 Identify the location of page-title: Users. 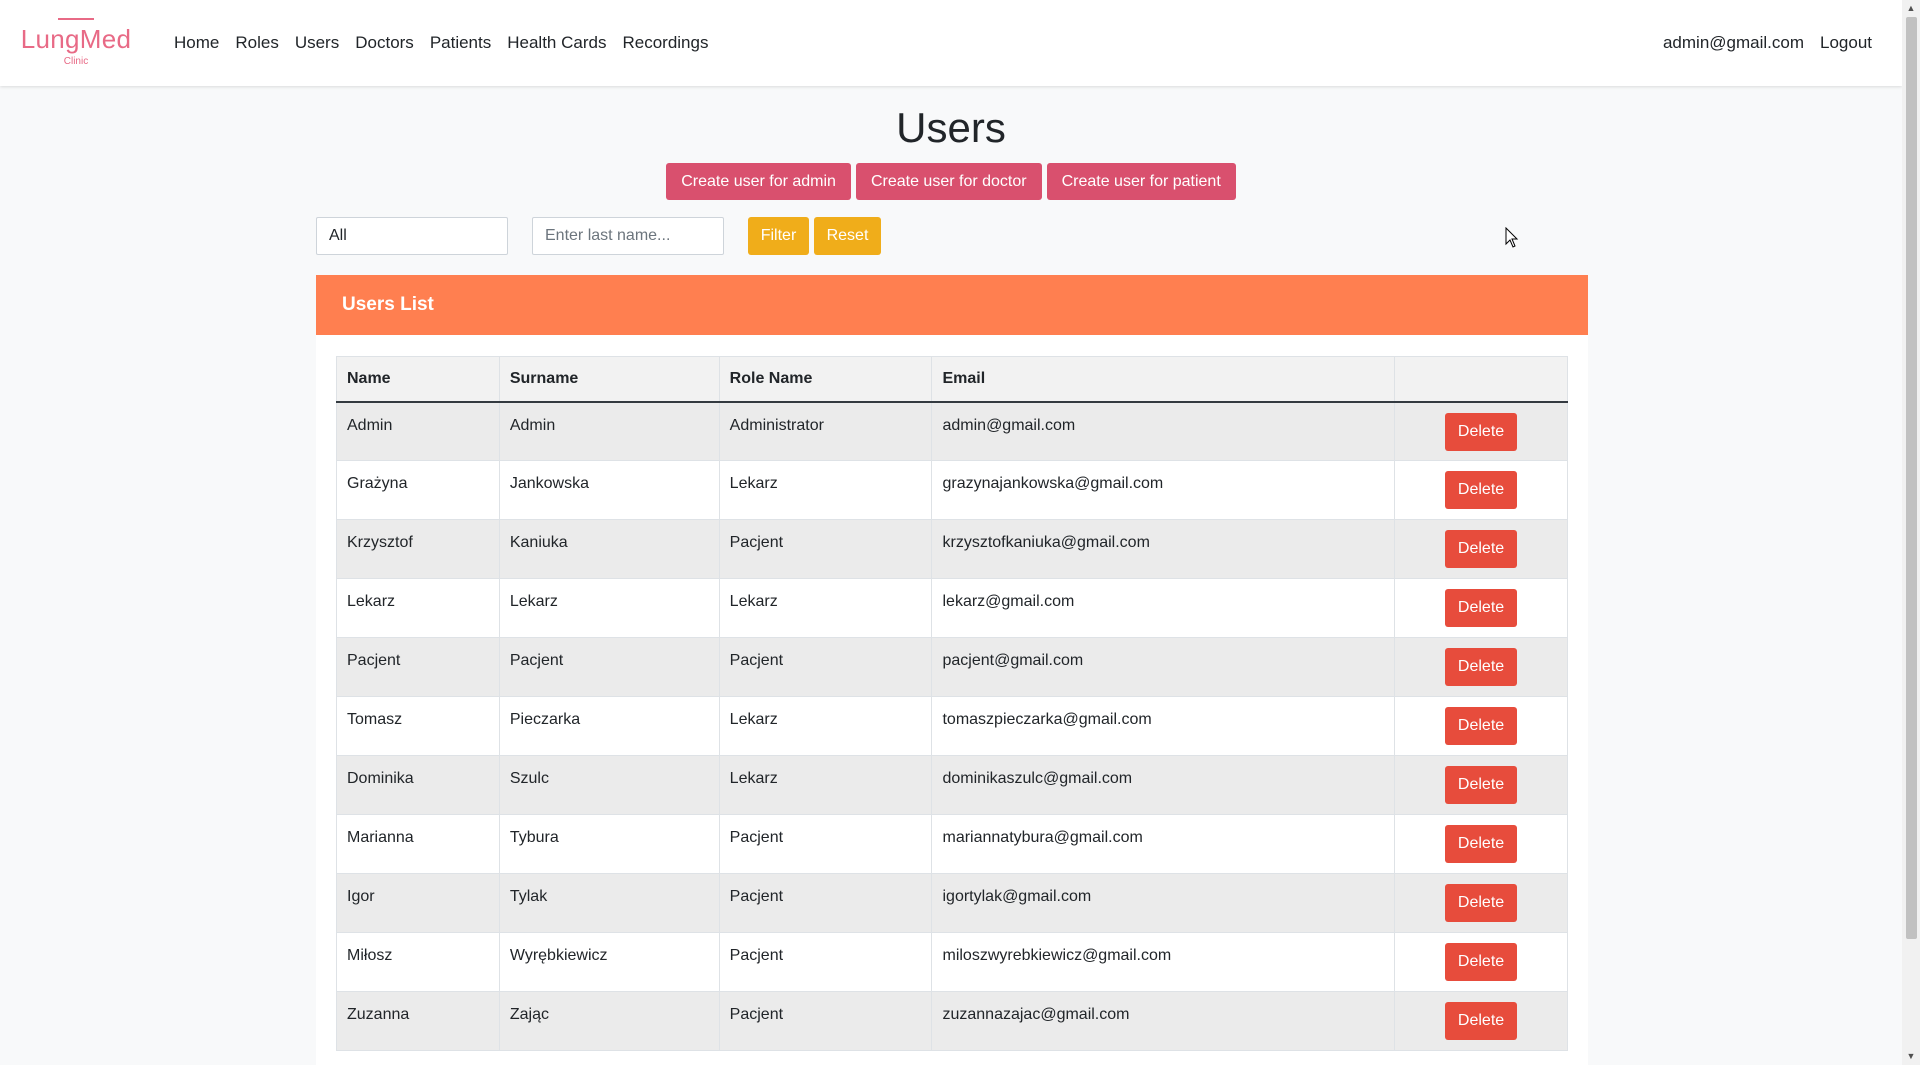
(951, 127).